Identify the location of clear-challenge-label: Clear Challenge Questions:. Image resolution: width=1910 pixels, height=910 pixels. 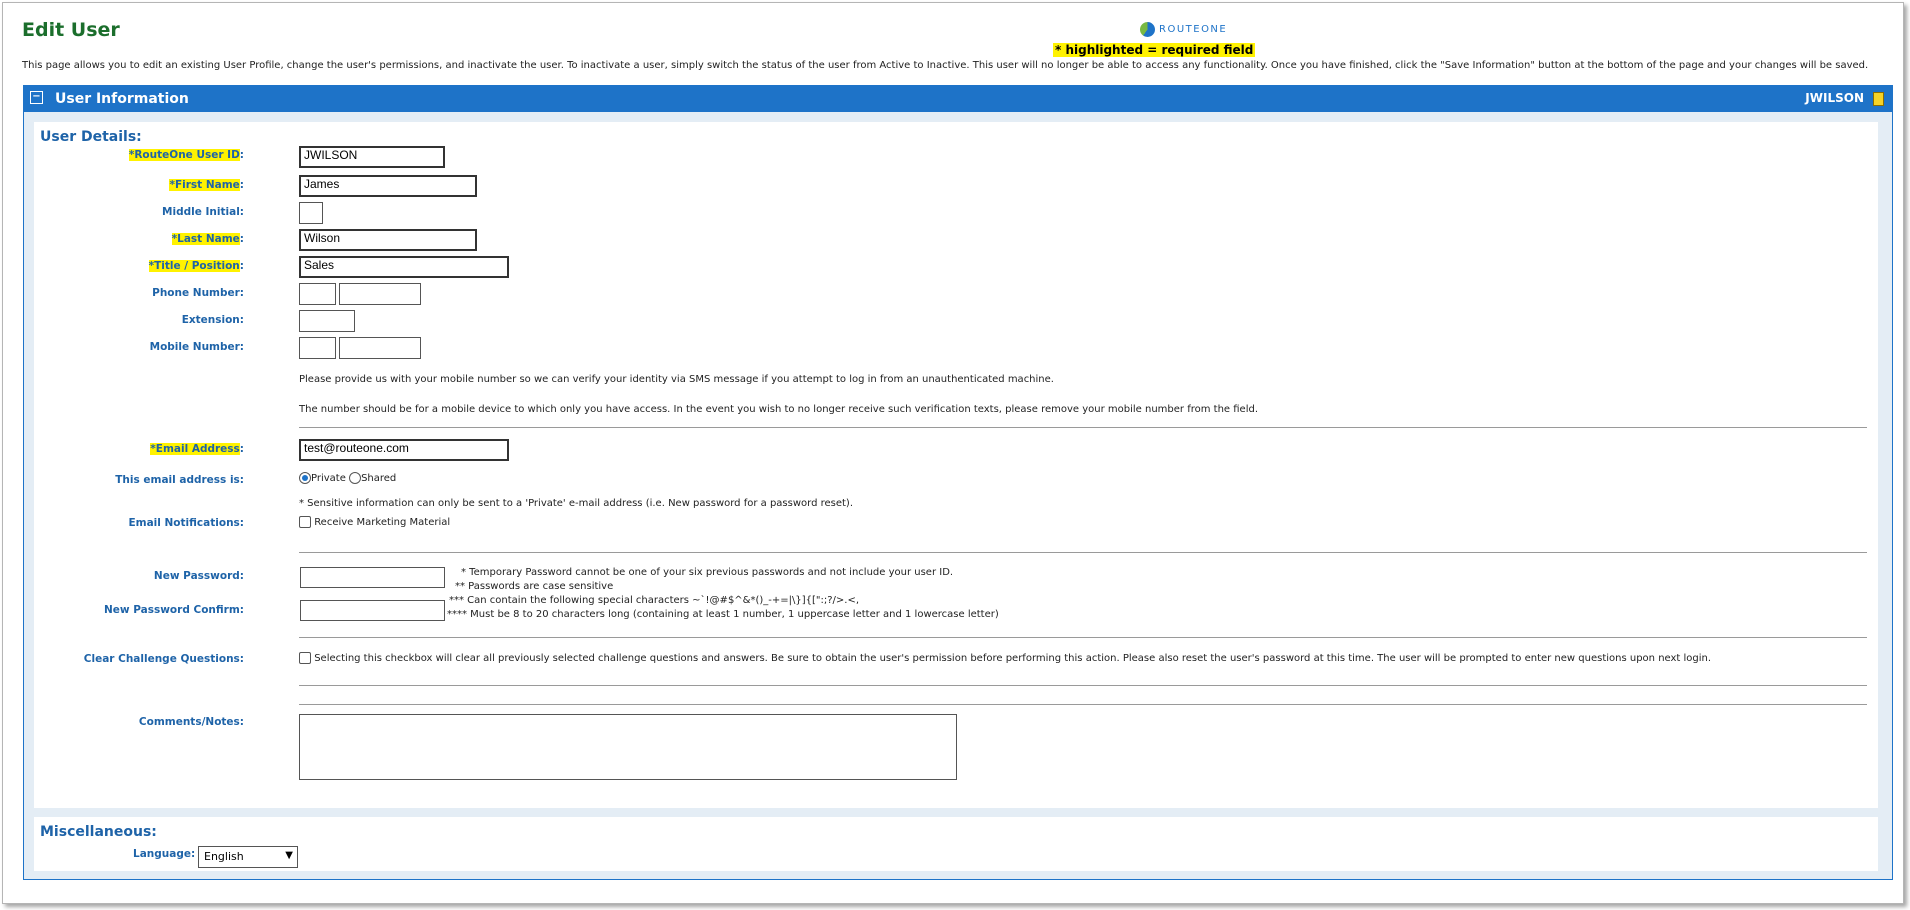
(163, 659).